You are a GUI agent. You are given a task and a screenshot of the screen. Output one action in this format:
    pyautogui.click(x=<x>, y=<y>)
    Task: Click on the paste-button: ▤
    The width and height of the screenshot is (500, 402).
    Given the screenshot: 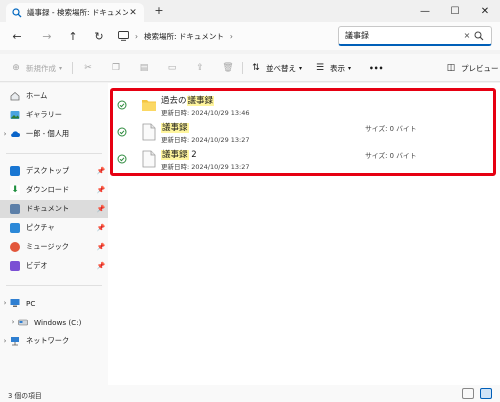 What is the action you would take?
    pyautogui.click(x=146, y=68)
    